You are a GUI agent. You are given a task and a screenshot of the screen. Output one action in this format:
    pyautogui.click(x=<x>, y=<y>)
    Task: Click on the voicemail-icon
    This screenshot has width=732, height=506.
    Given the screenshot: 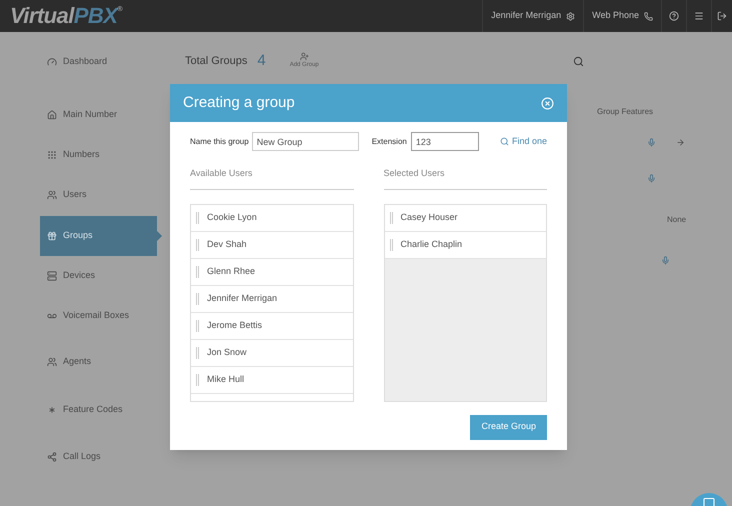 What is the action you would take?
    pyautogui.click(x=52, y=316)
    